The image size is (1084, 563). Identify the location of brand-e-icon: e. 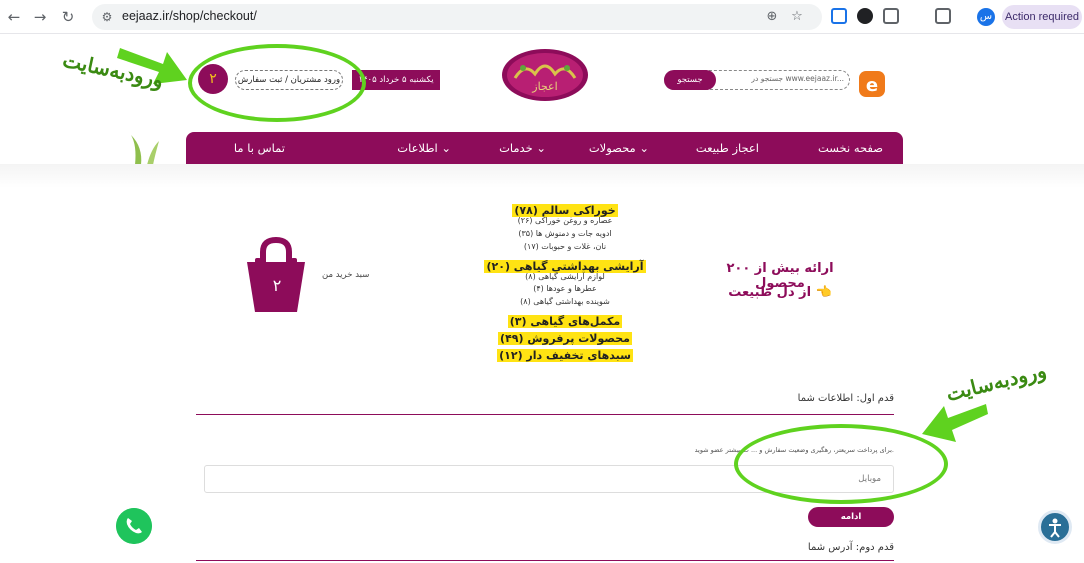
(872, 84).